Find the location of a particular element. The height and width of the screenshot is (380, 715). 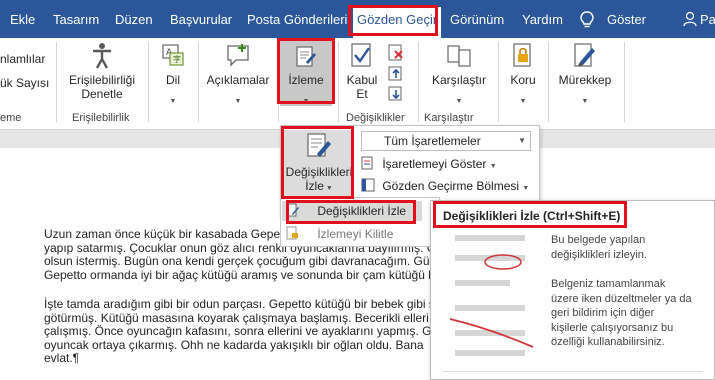

tracking-label: İzleme is located at coordinates (306, 80).